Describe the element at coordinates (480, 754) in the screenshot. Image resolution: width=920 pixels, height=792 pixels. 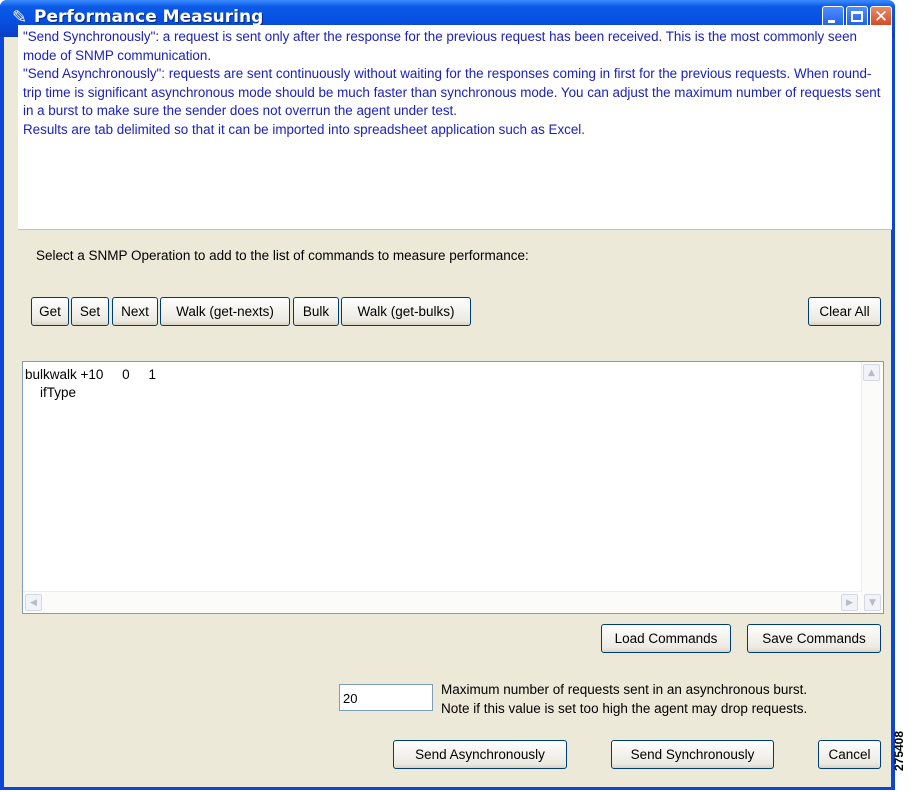
I see `send-asynchronously-button: Send Asynchronously` at that location.